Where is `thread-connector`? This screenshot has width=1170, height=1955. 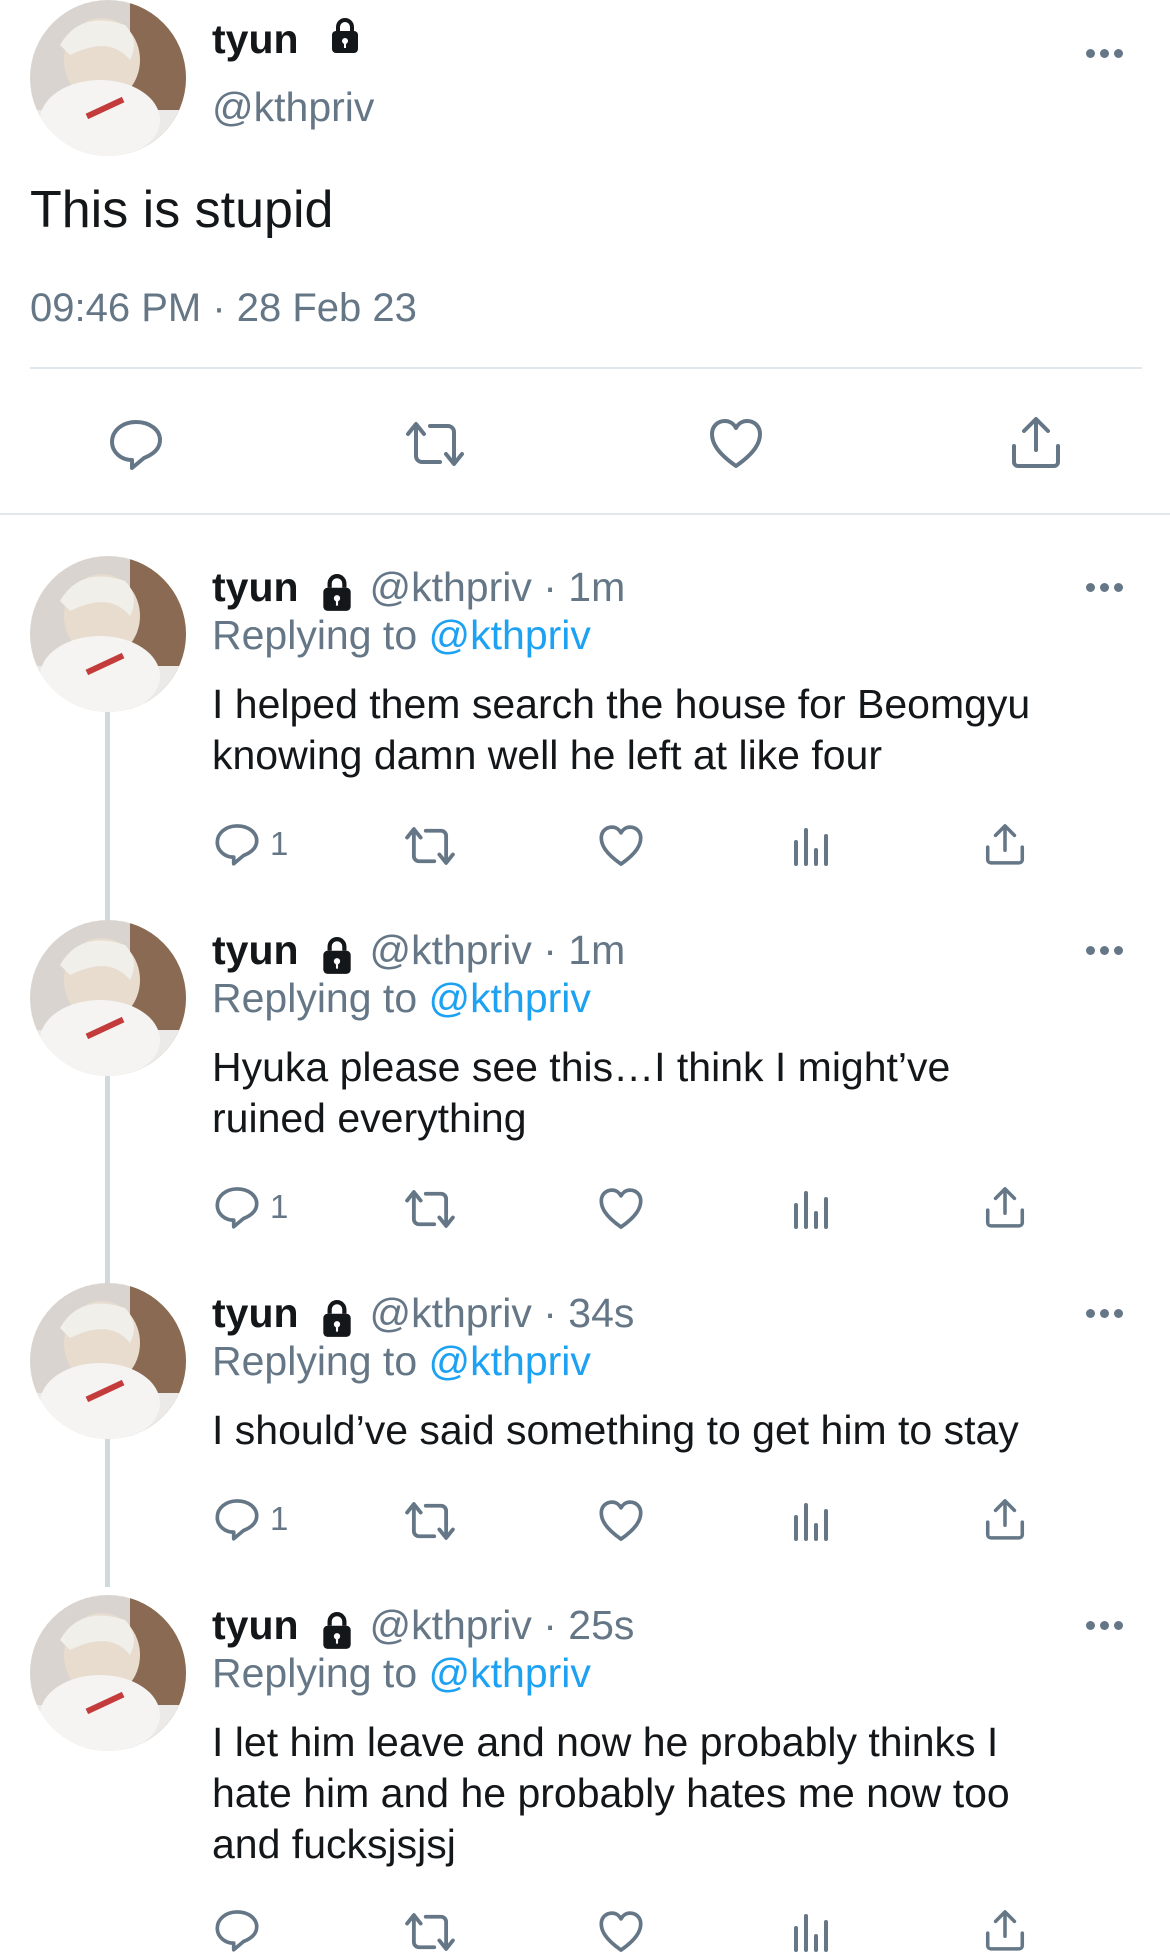 thread-connector is located at coordinates (107, 1149).